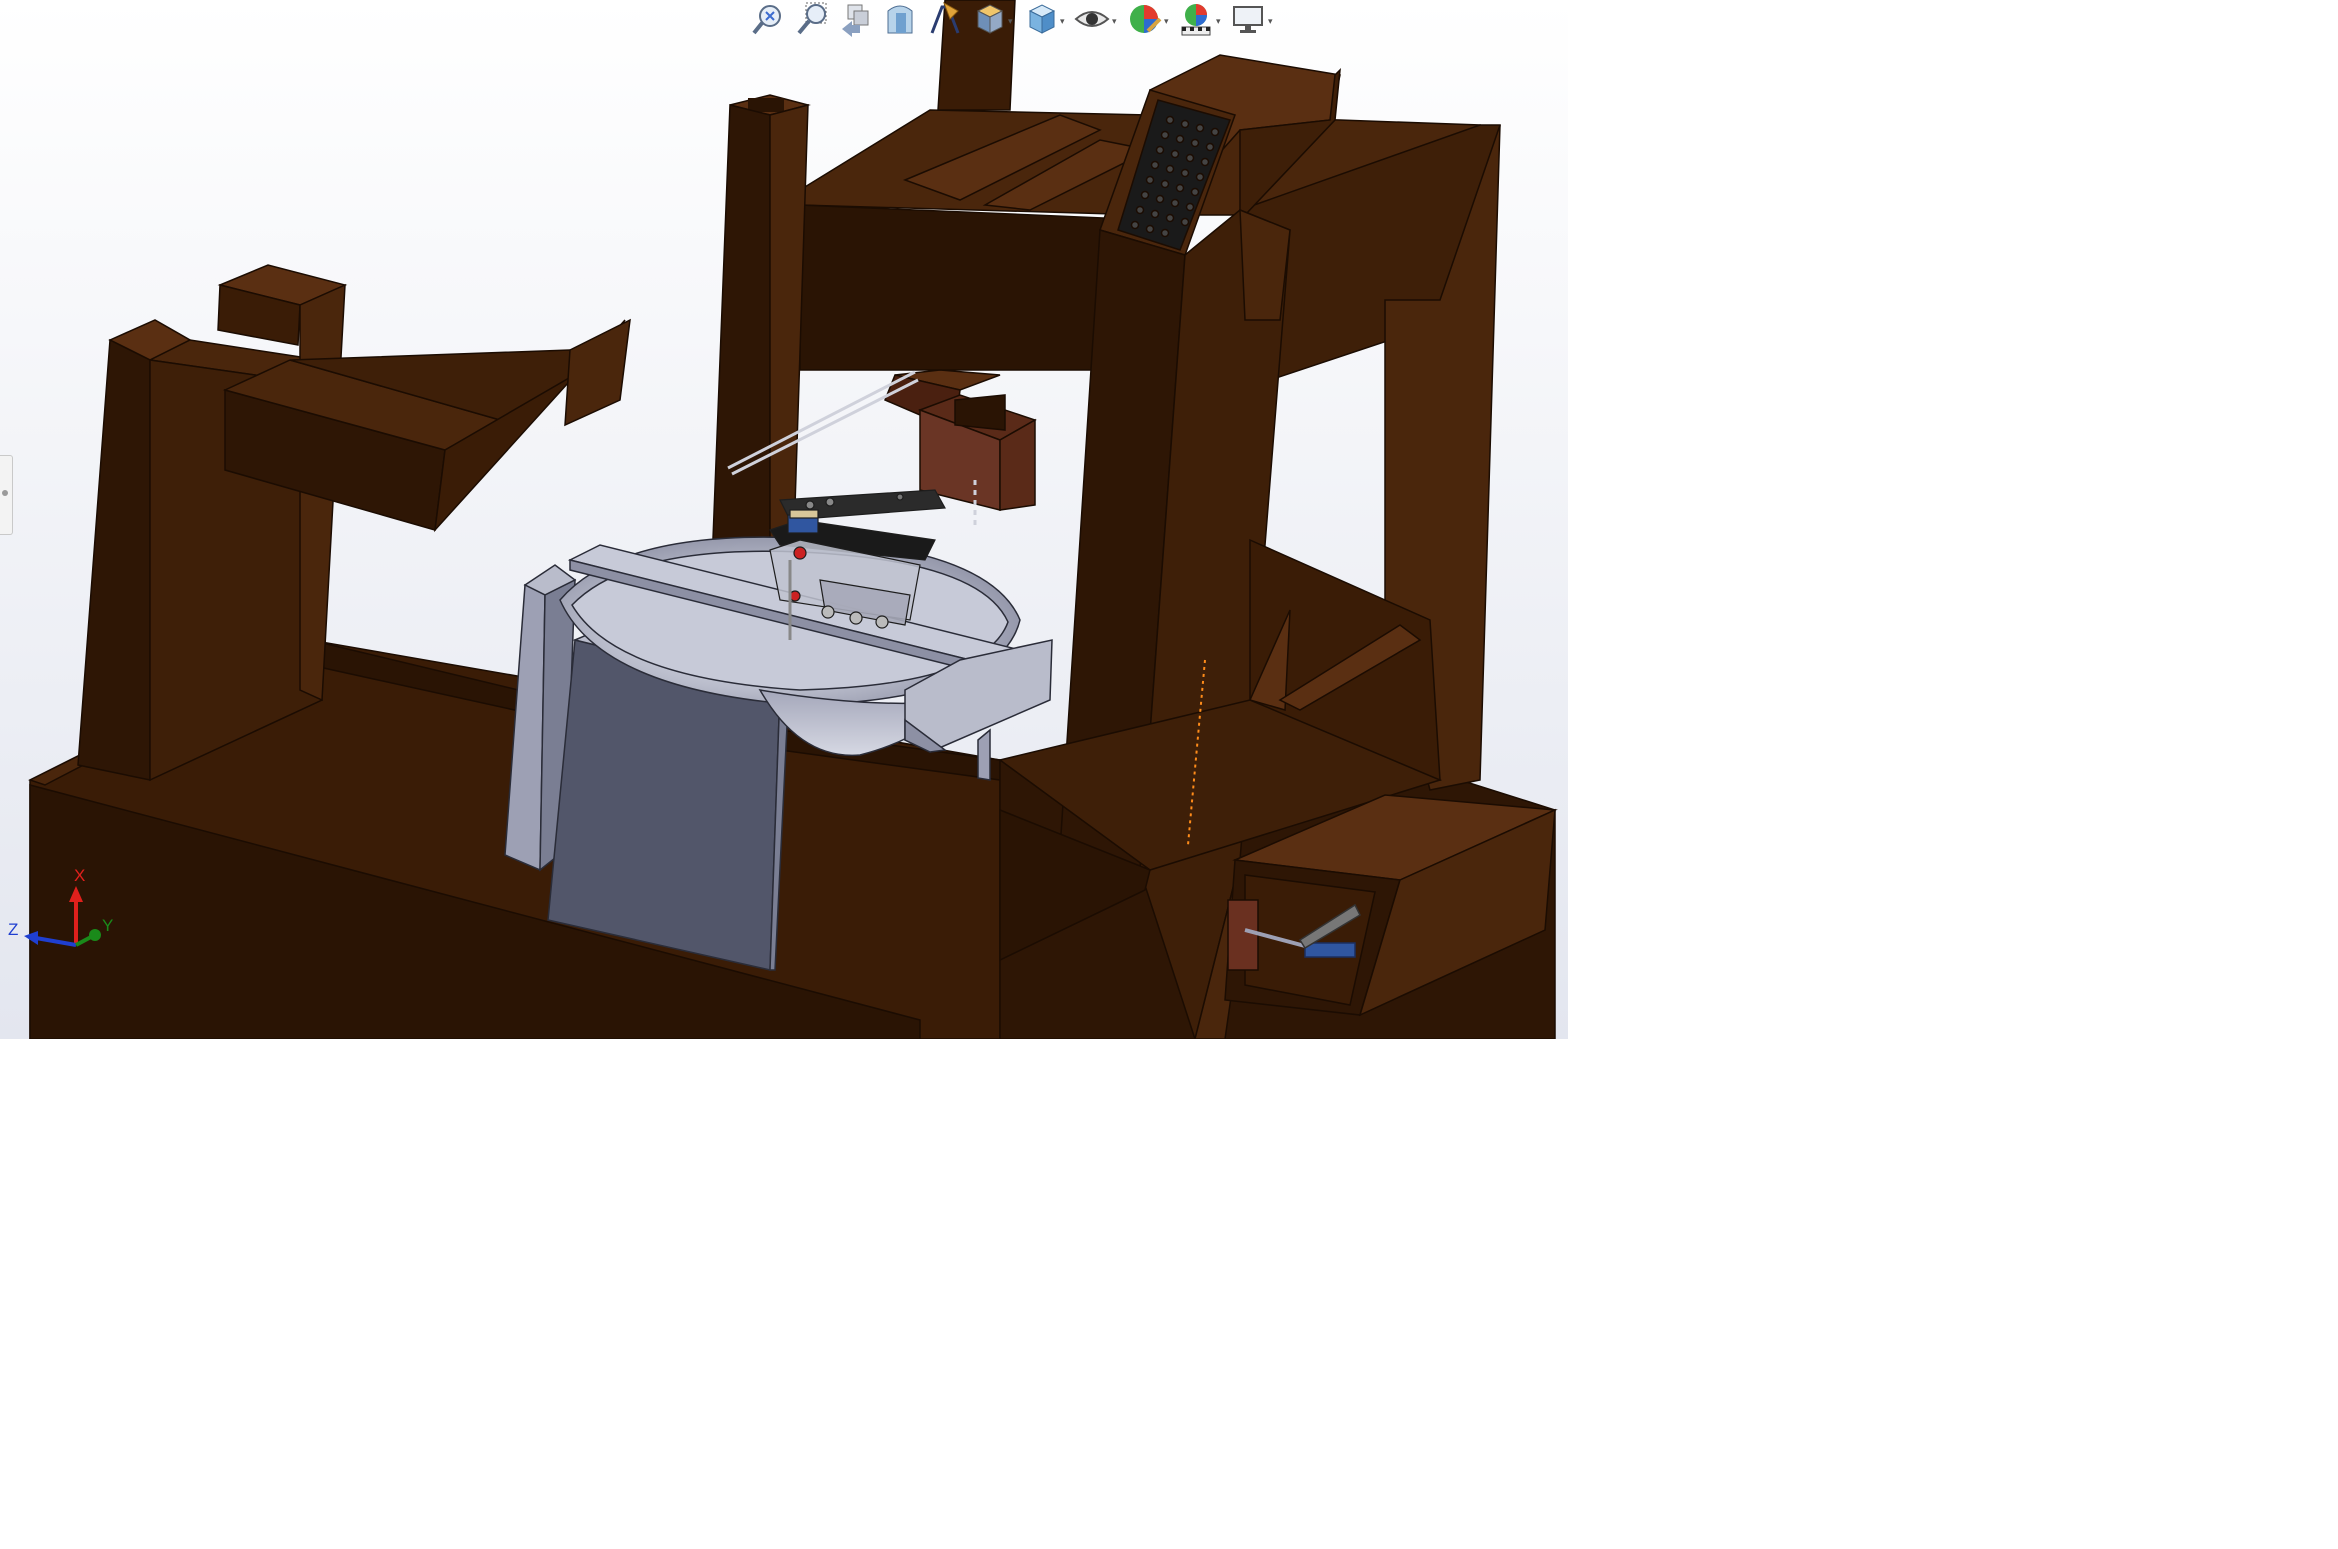  I want to click on triad-y-label: Y, so click(108, 925).